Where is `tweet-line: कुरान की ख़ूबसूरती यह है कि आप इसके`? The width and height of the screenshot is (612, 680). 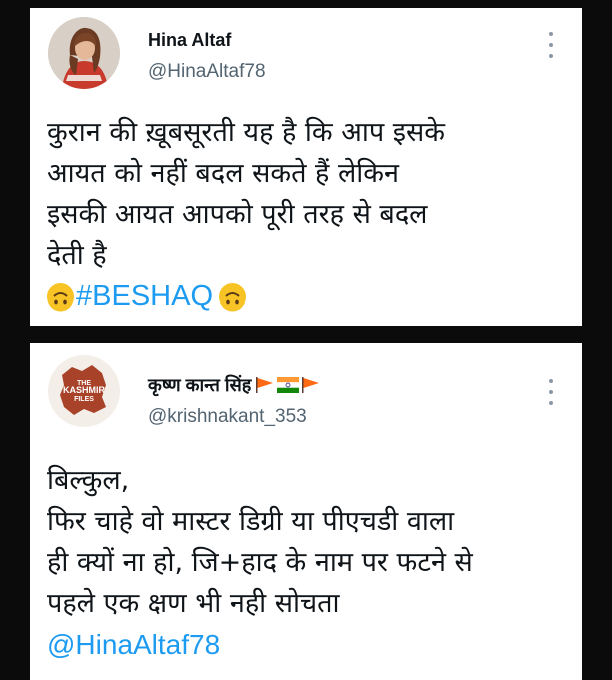
tweet-line: कुरान की ख़ूबसूरती यह है कि आप इसके is located at coordinates (246, 132).